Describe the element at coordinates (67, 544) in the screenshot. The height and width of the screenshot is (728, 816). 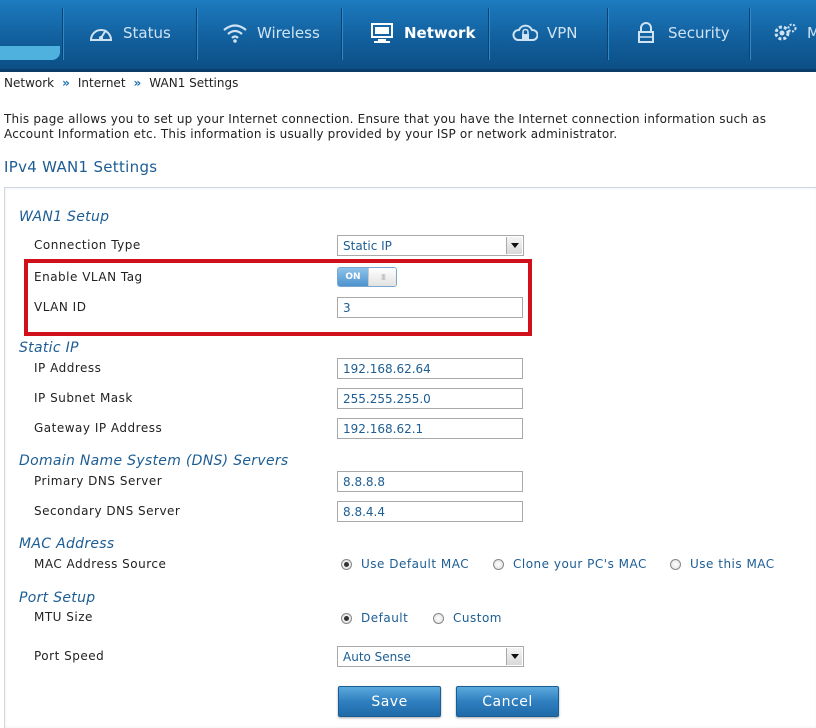
I see `mac-address-title: MAC Address` at that location.